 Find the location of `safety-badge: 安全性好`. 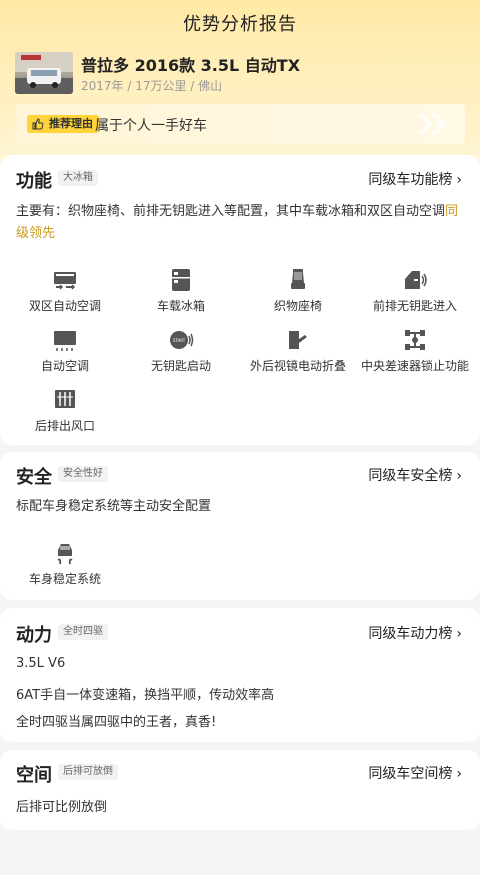

safety-badge: 安全性好 is located at coordinates (83, 474).